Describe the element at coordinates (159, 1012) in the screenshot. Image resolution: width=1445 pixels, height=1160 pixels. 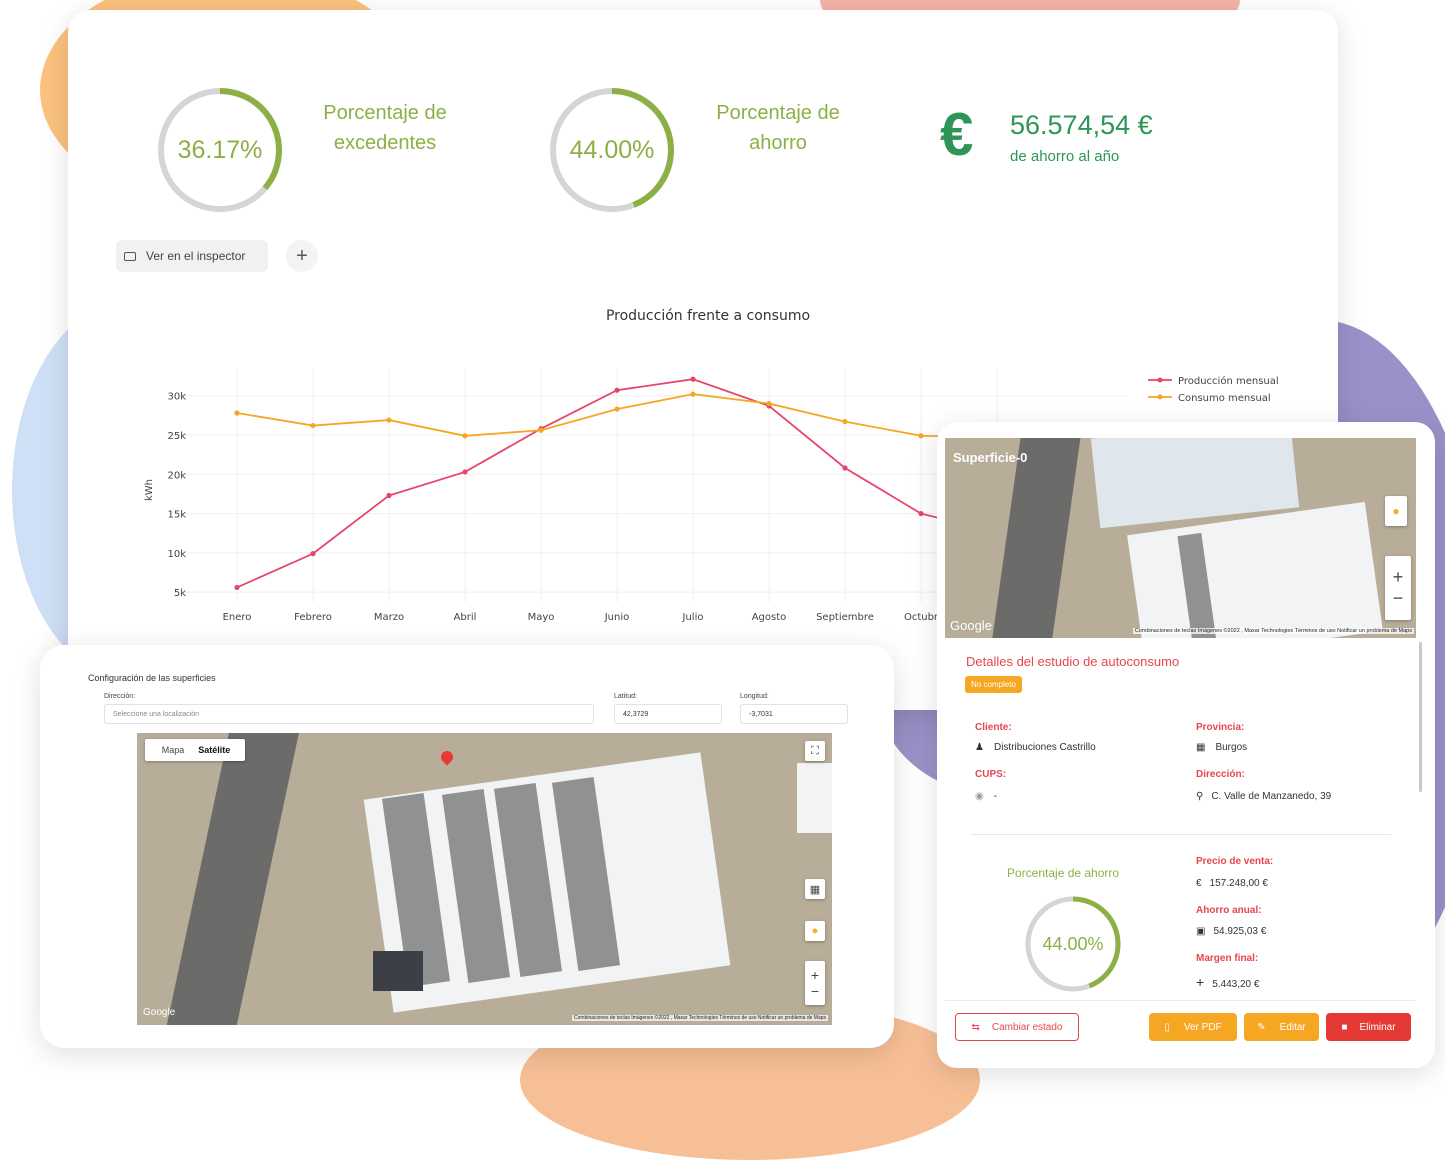
I see `google-logo: Google` at that location.